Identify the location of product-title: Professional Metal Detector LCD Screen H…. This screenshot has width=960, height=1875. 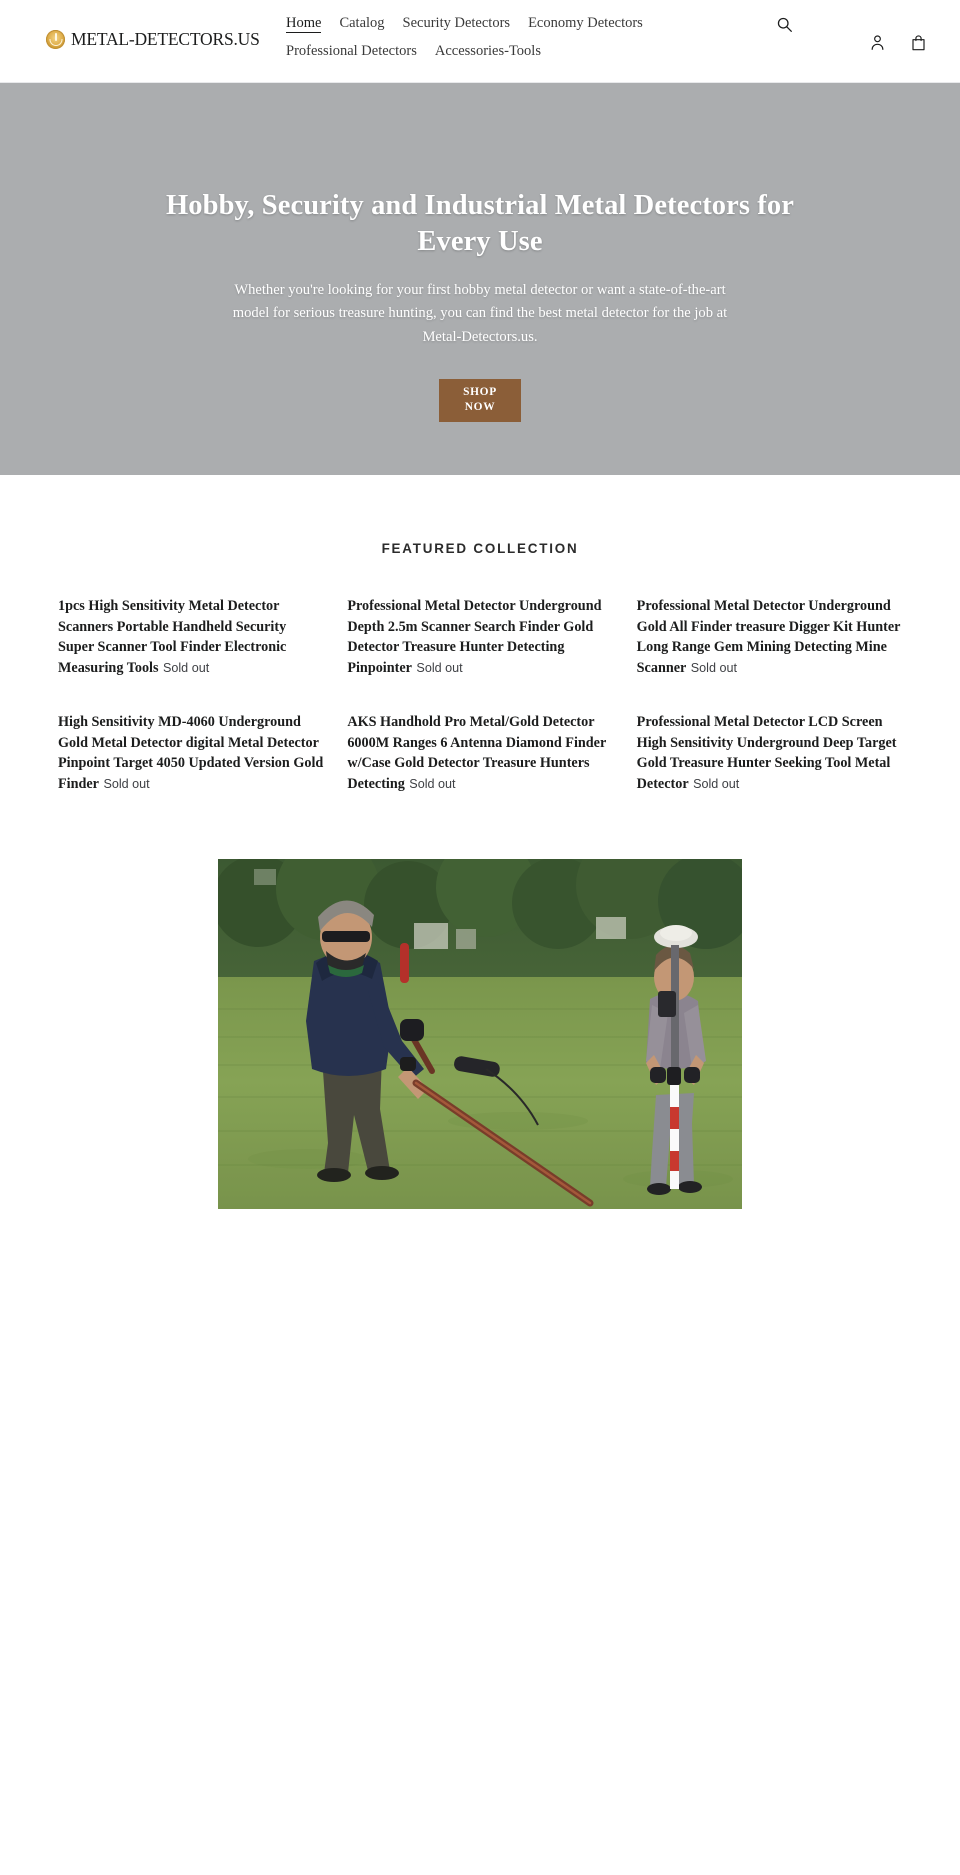
(766, 753).